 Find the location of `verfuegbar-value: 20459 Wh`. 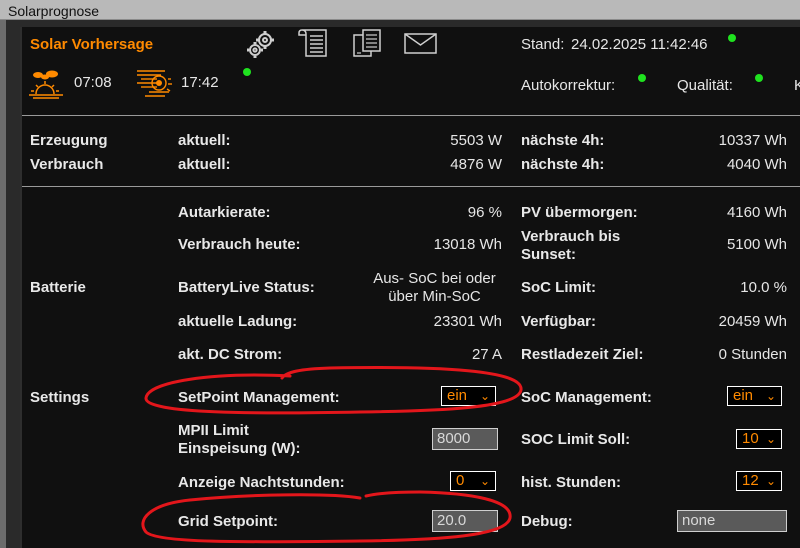

verfuegbar-value: 20459 Wh is located at coordinates (752, 321).